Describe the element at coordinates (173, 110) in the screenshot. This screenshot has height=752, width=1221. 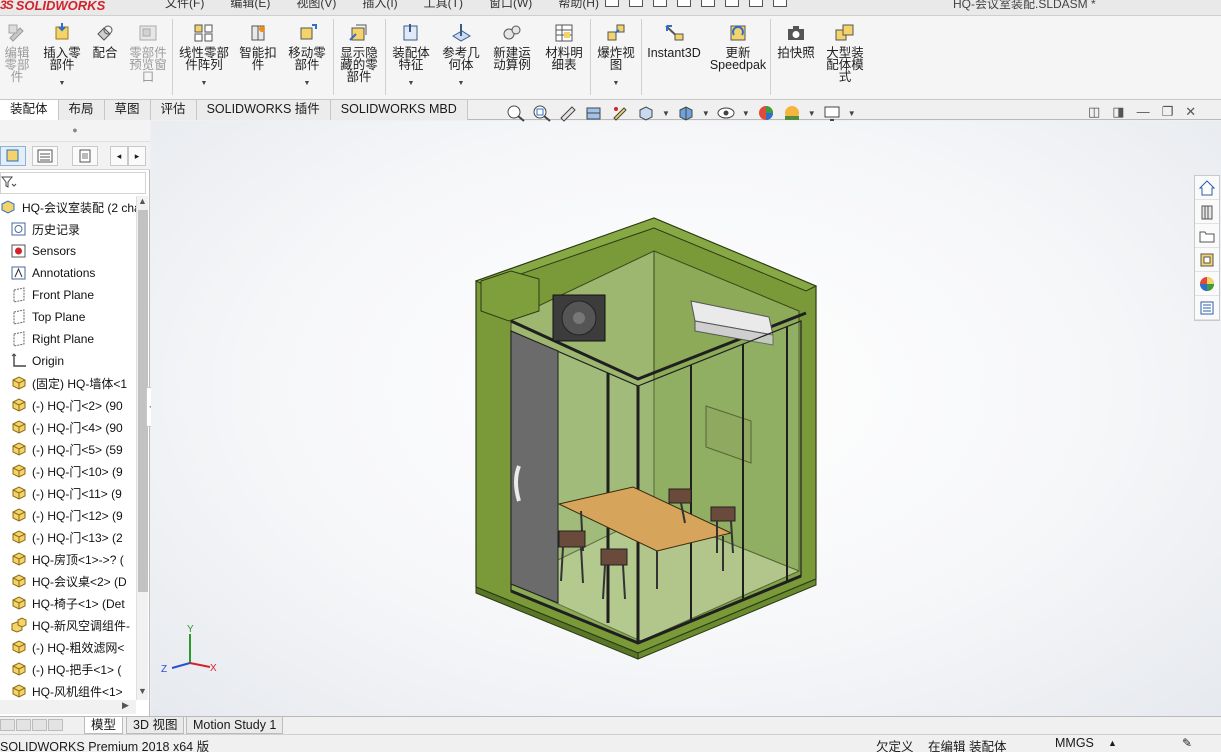
I see `tab-evaluate: 评估` at that location.